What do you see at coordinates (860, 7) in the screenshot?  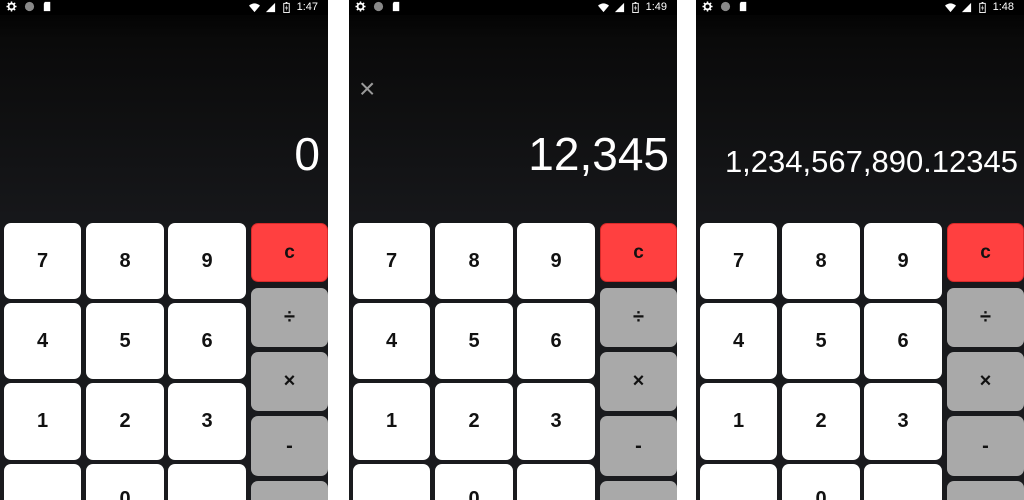 I see `status-bar: 1:48` at bounding box center [860, 7].